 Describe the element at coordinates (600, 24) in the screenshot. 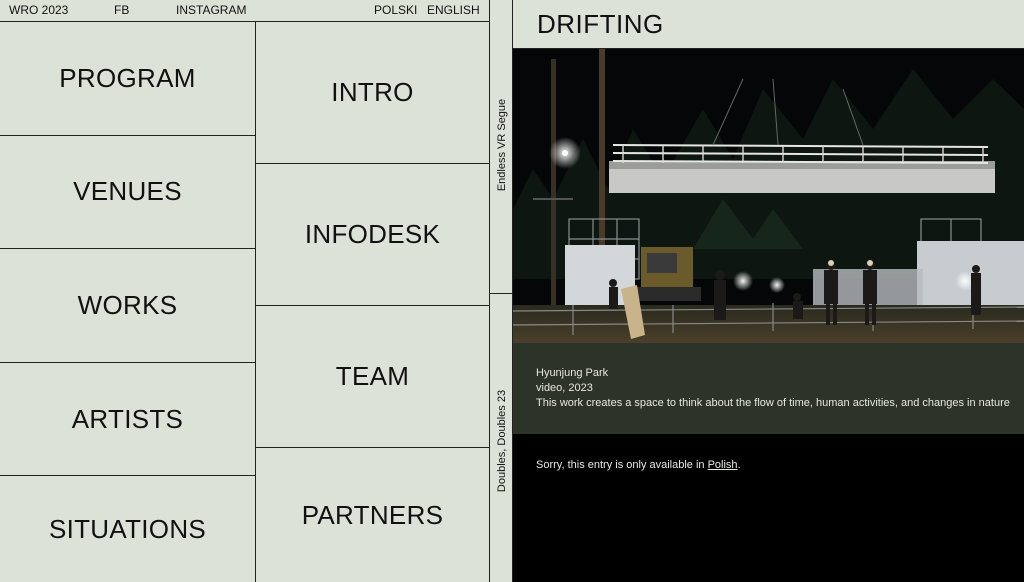

I see `work-title: DRIFTING` at that location.